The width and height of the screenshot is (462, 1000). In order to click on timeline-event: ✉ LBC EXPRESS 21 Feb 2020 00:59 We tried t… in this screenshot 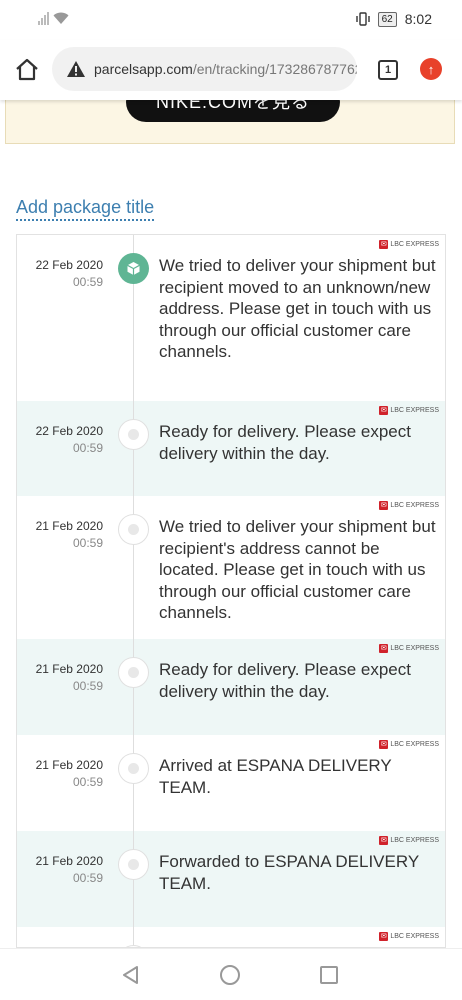, I will do `click(231, 567)`.